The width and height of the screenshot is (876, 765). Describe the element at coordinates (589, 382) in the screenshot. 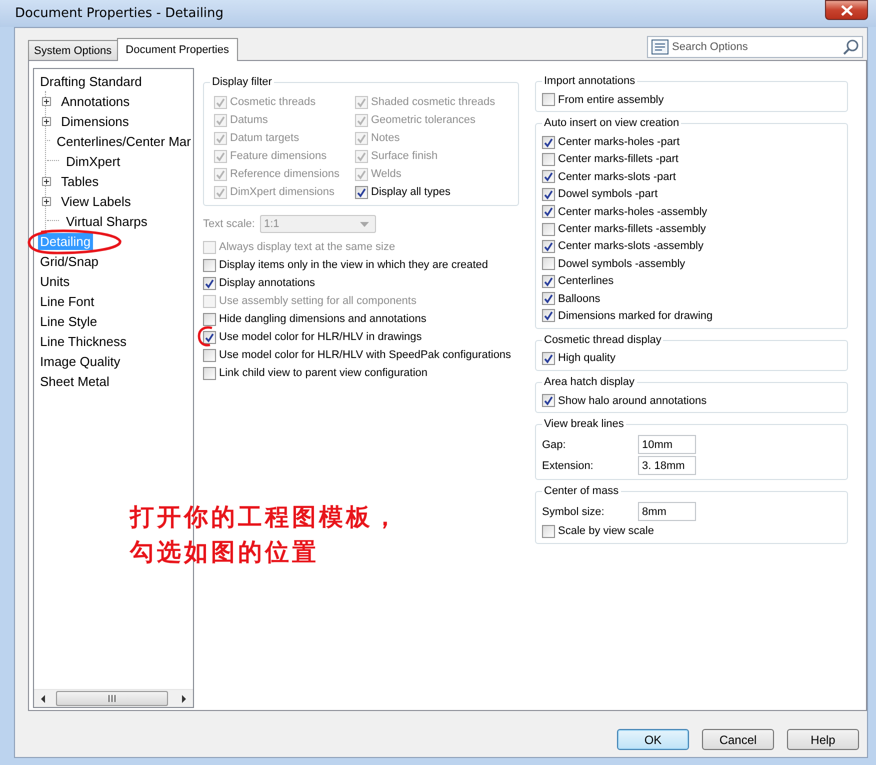

I see `group-title: Area hatch display` at that location.